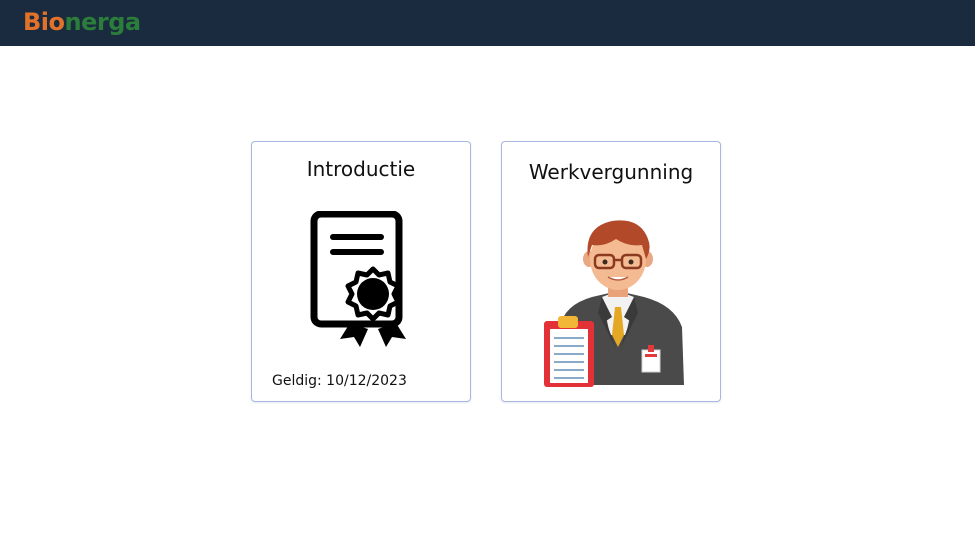  I want to click on introductie-card: Introductie Geldig: 10/12/2023, so click(361, 271).